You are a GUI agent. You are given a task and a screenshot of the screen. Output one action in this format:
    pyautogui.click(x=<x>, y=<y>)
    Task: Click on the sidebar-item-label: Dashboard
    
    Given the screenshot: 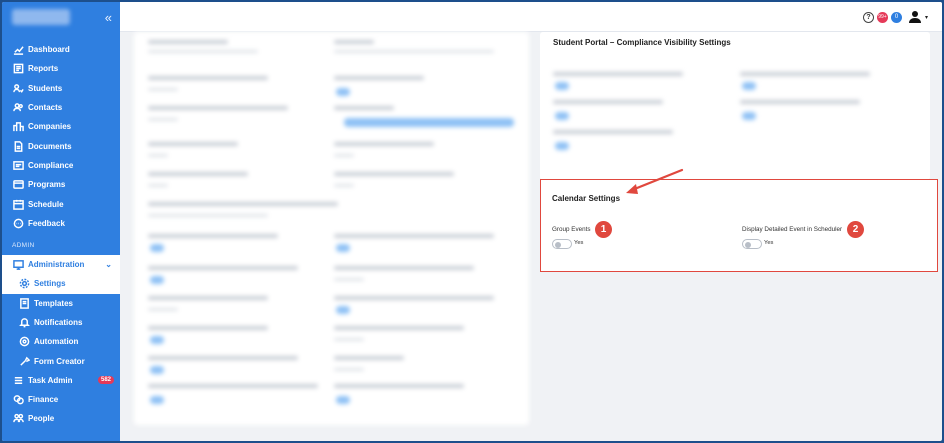 What is the action you would take?
    pyautogui.click(x=49, y=50)
    